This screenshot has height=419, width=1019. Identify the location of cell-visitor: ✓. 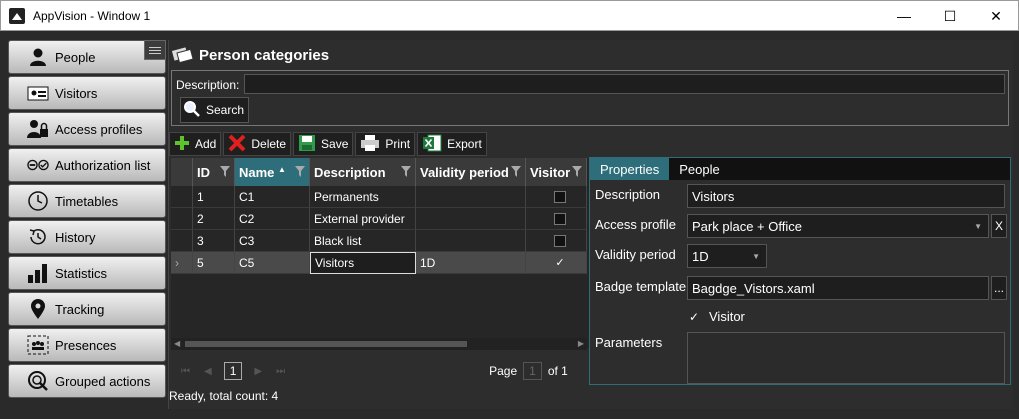
(556, 263).